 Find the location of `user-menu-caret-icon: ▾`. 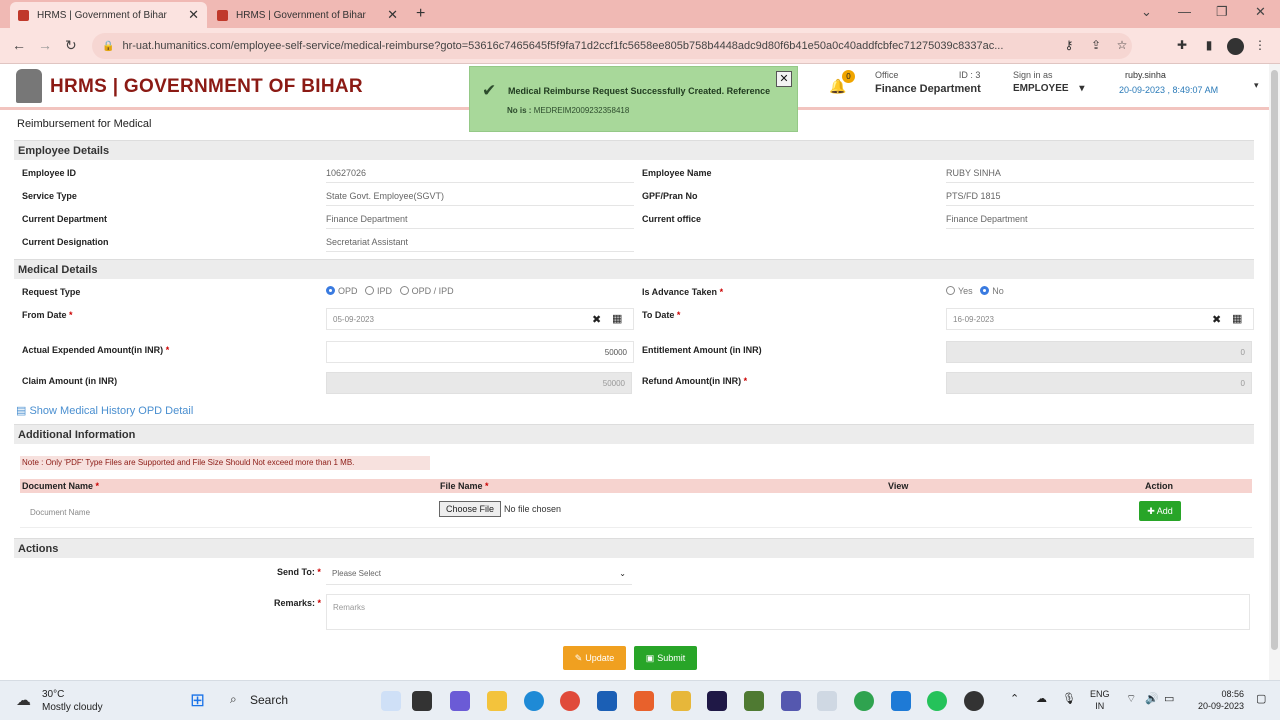

user-menu-caret-icon: ▾ is located at coordinates (1256, 85).